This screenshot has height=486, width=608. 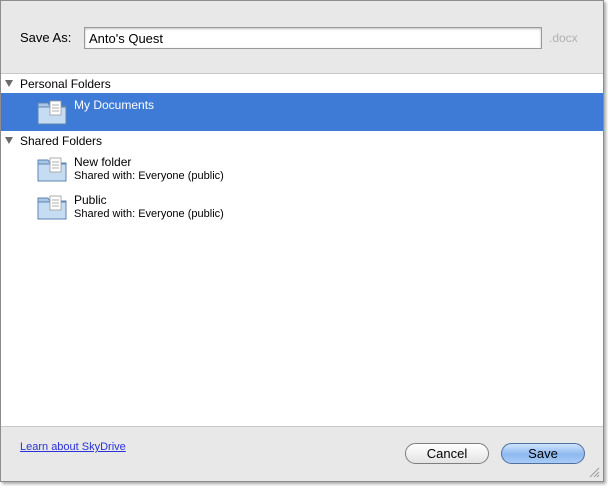 I want to click on folder-name: New folder, so click(x=103, y=162).